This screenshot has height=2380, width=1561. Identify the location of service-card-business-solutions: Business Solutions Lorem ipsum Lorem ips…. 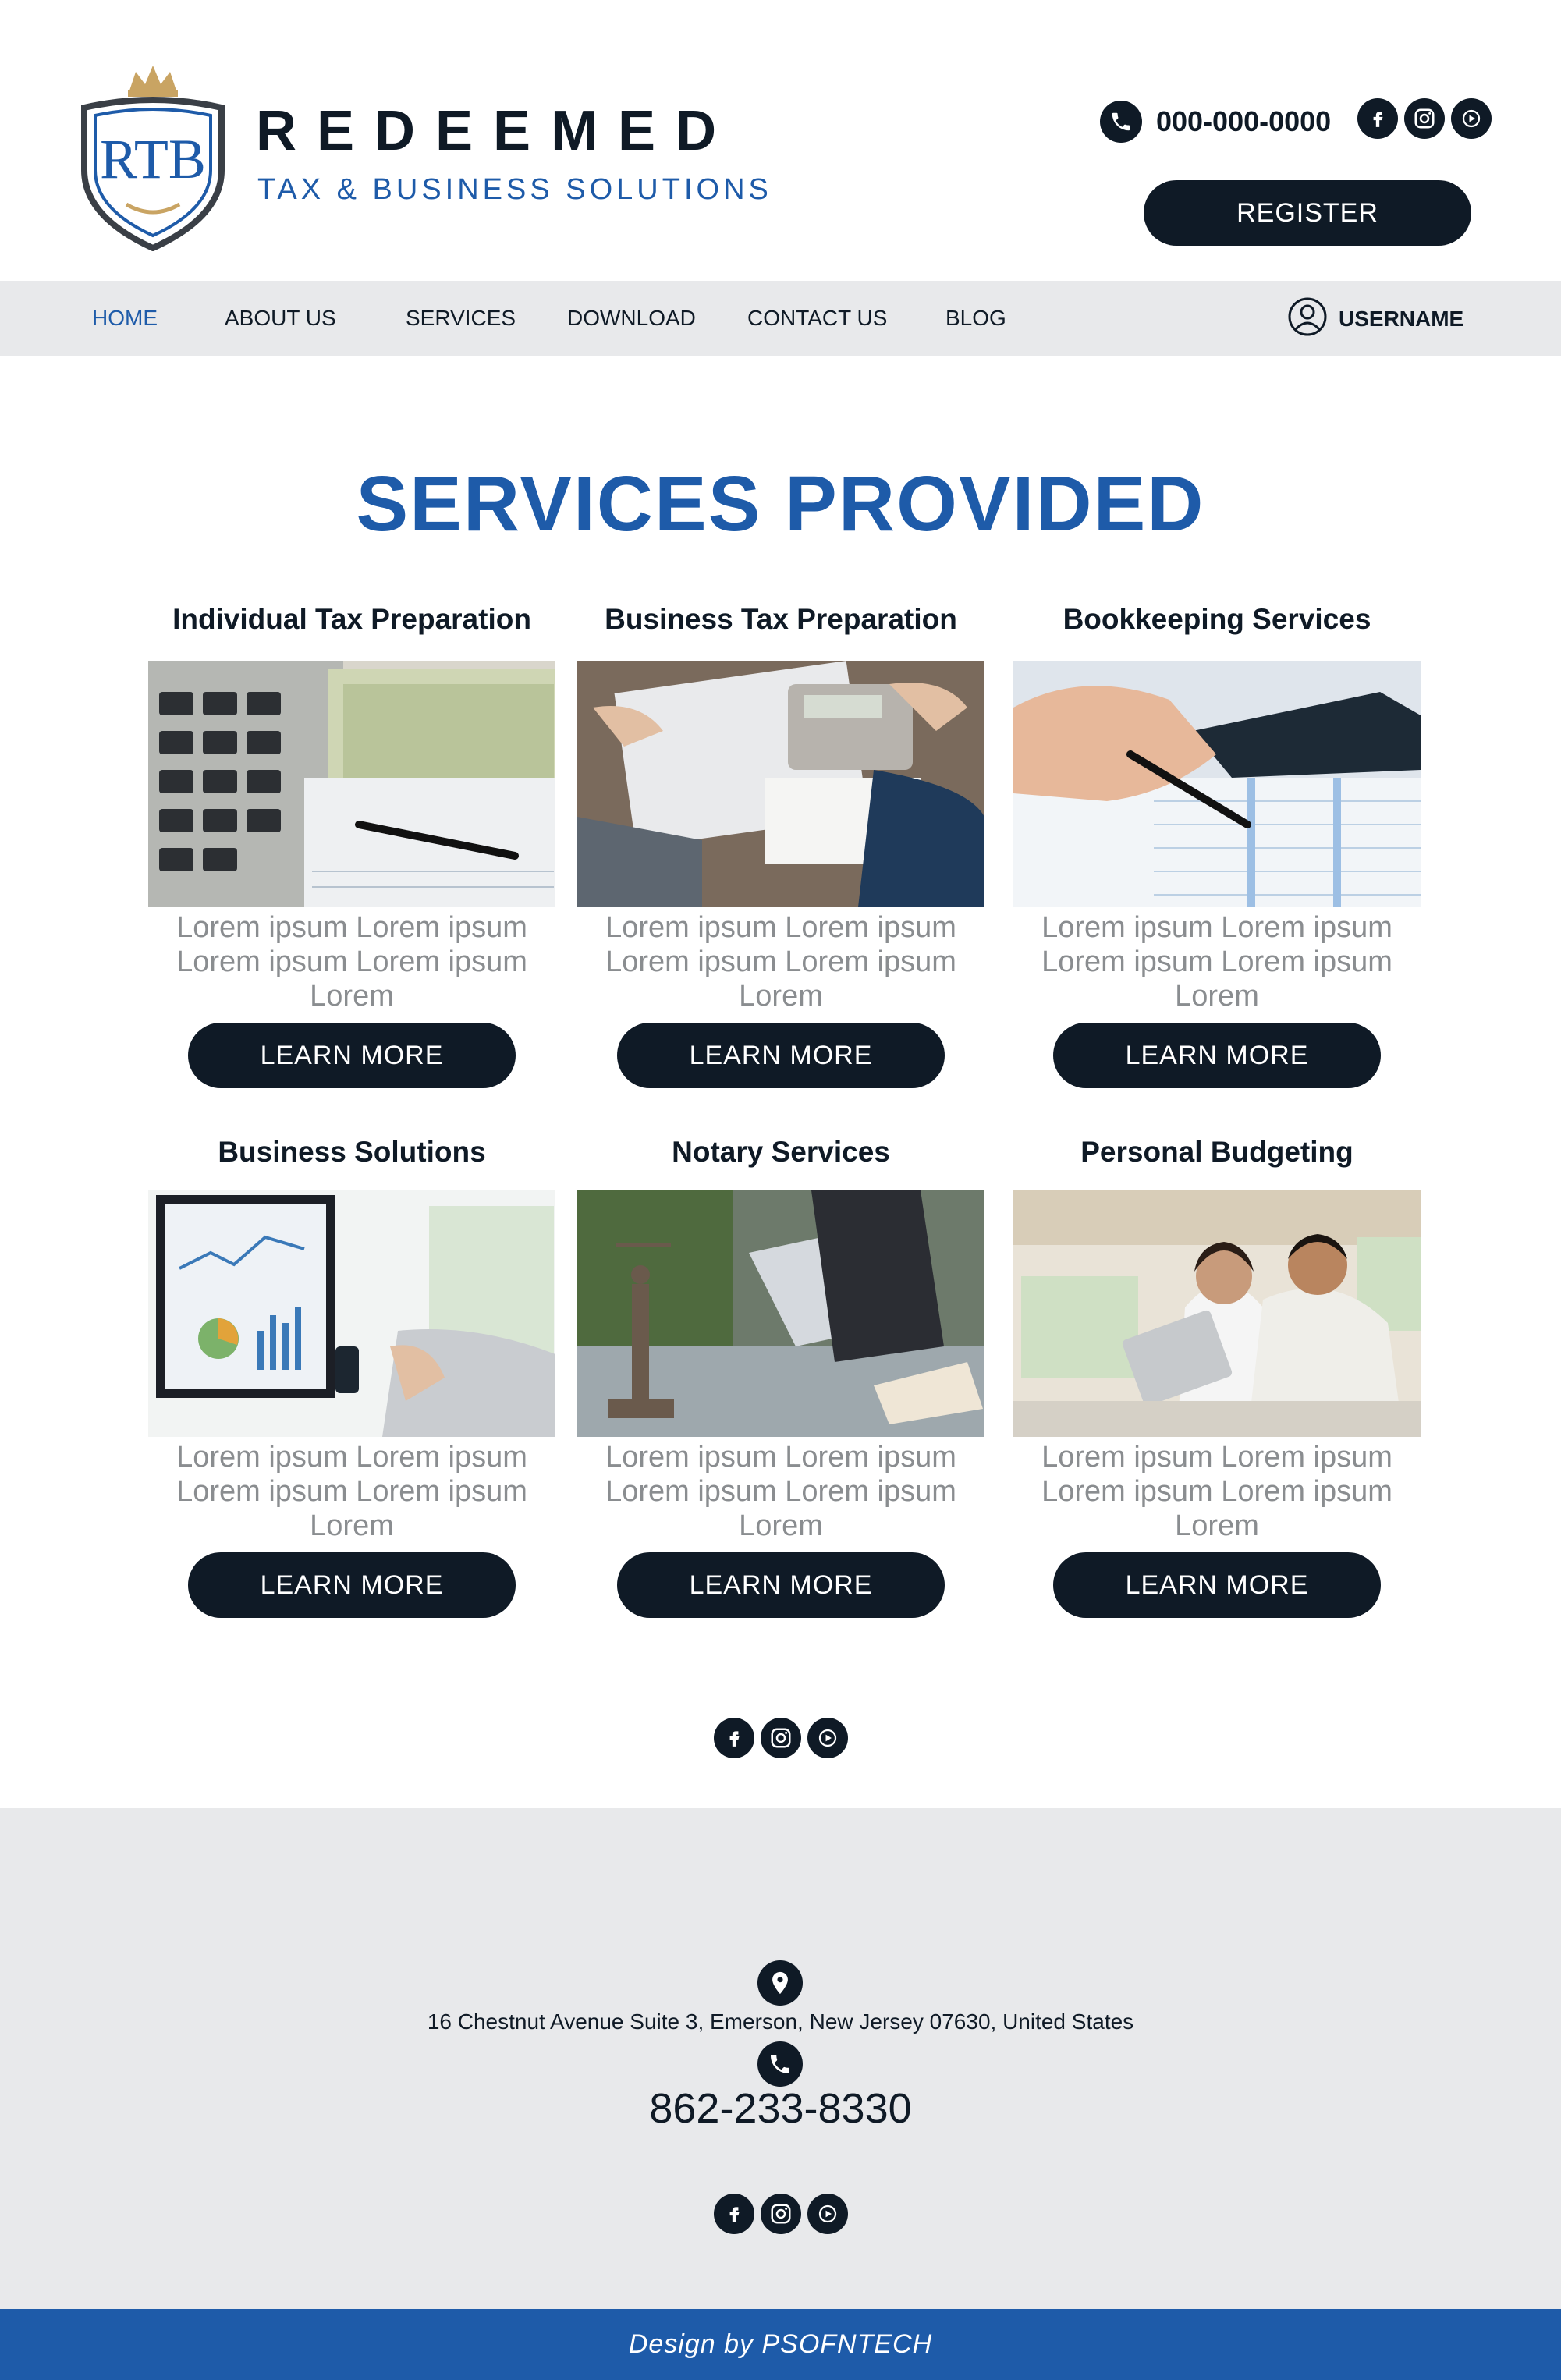
(351, 1374).